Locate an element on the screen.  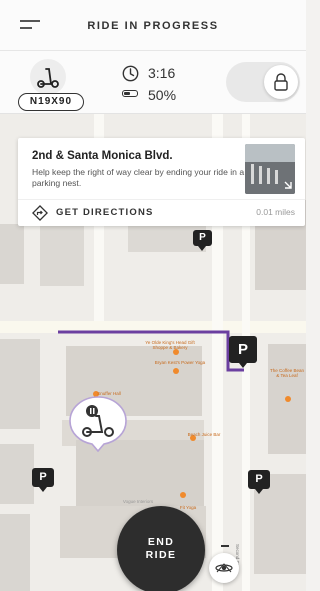
poi-label: Ye Olde King's Head Gift Shoppe & Bakery is located at coordinates (170, 345).